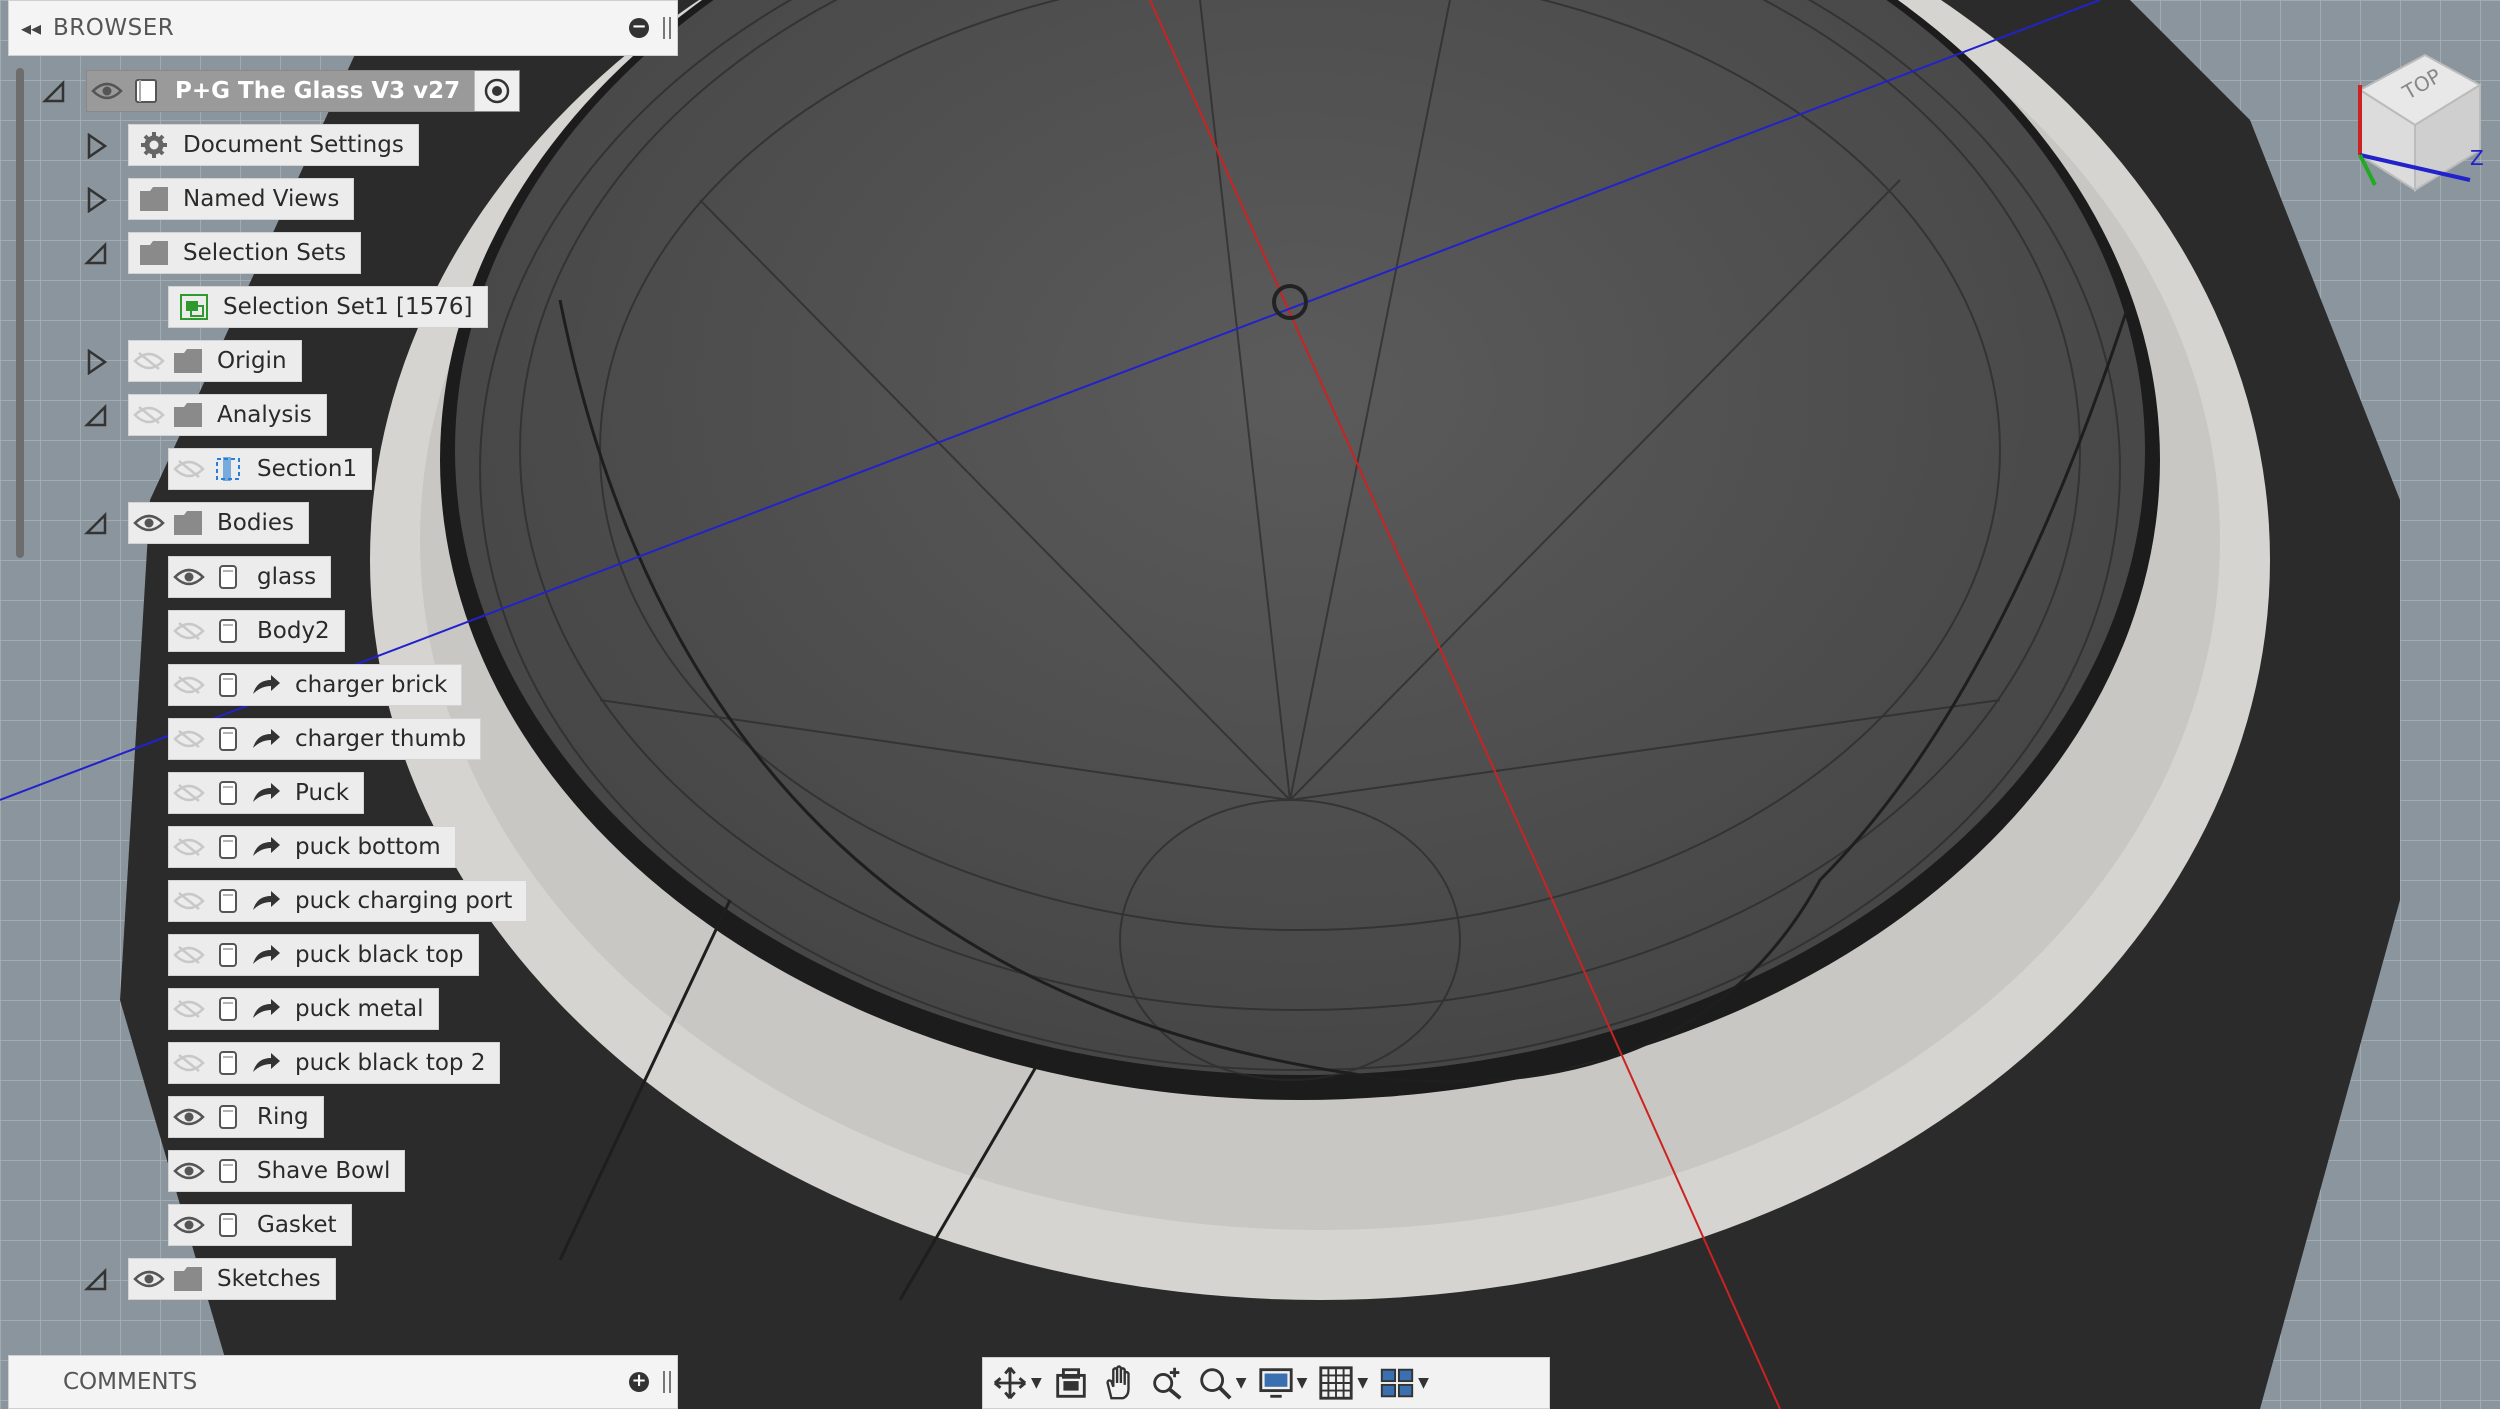 The image size is (2500, 1409). What do you see at coordinates (287, 1171) in the screenshot?
I see `tree-row-body-shave-bowl: Shave Bowl` at bounding box center [287, 1171].